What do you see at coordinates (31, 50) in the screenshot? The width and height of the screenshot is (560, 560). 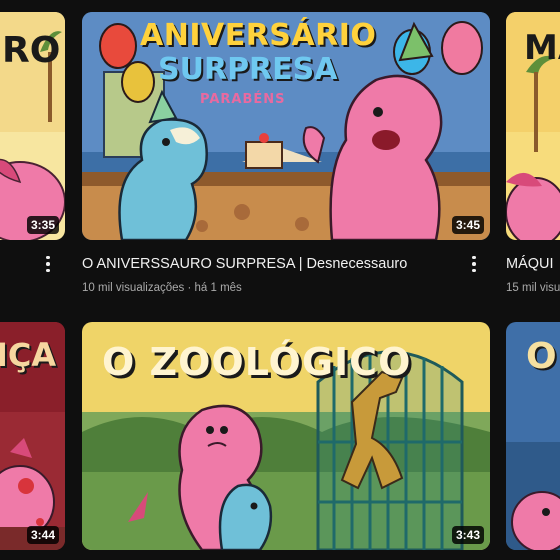 I see `thumbnail-text: RO` at bounding box center [31, 50].